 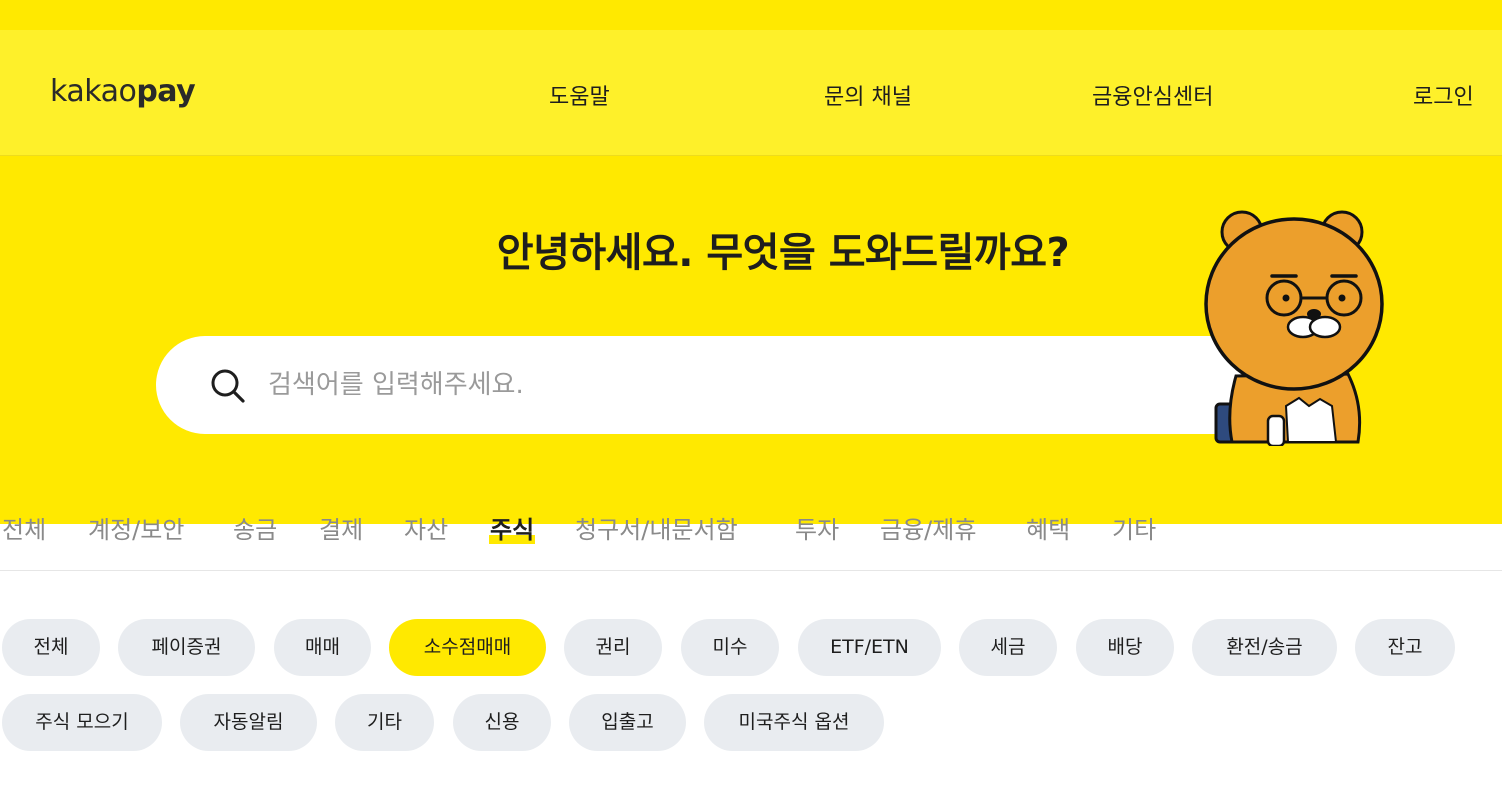 I want to click on tab-all: 전체, so click(x=24, y=527).